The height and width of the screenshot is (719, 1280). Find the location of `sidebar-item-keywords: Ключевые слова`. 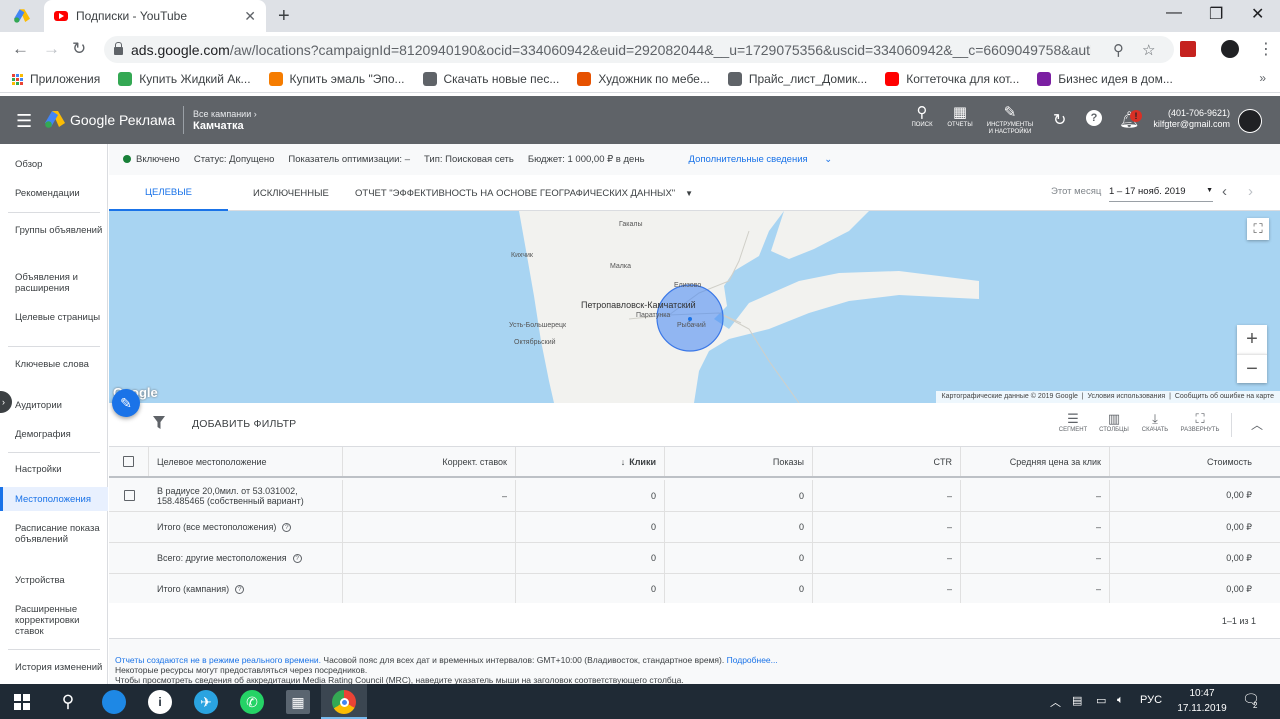

sidebar-item-keywords: Ключевые слова is located at coordinates (54, 364).